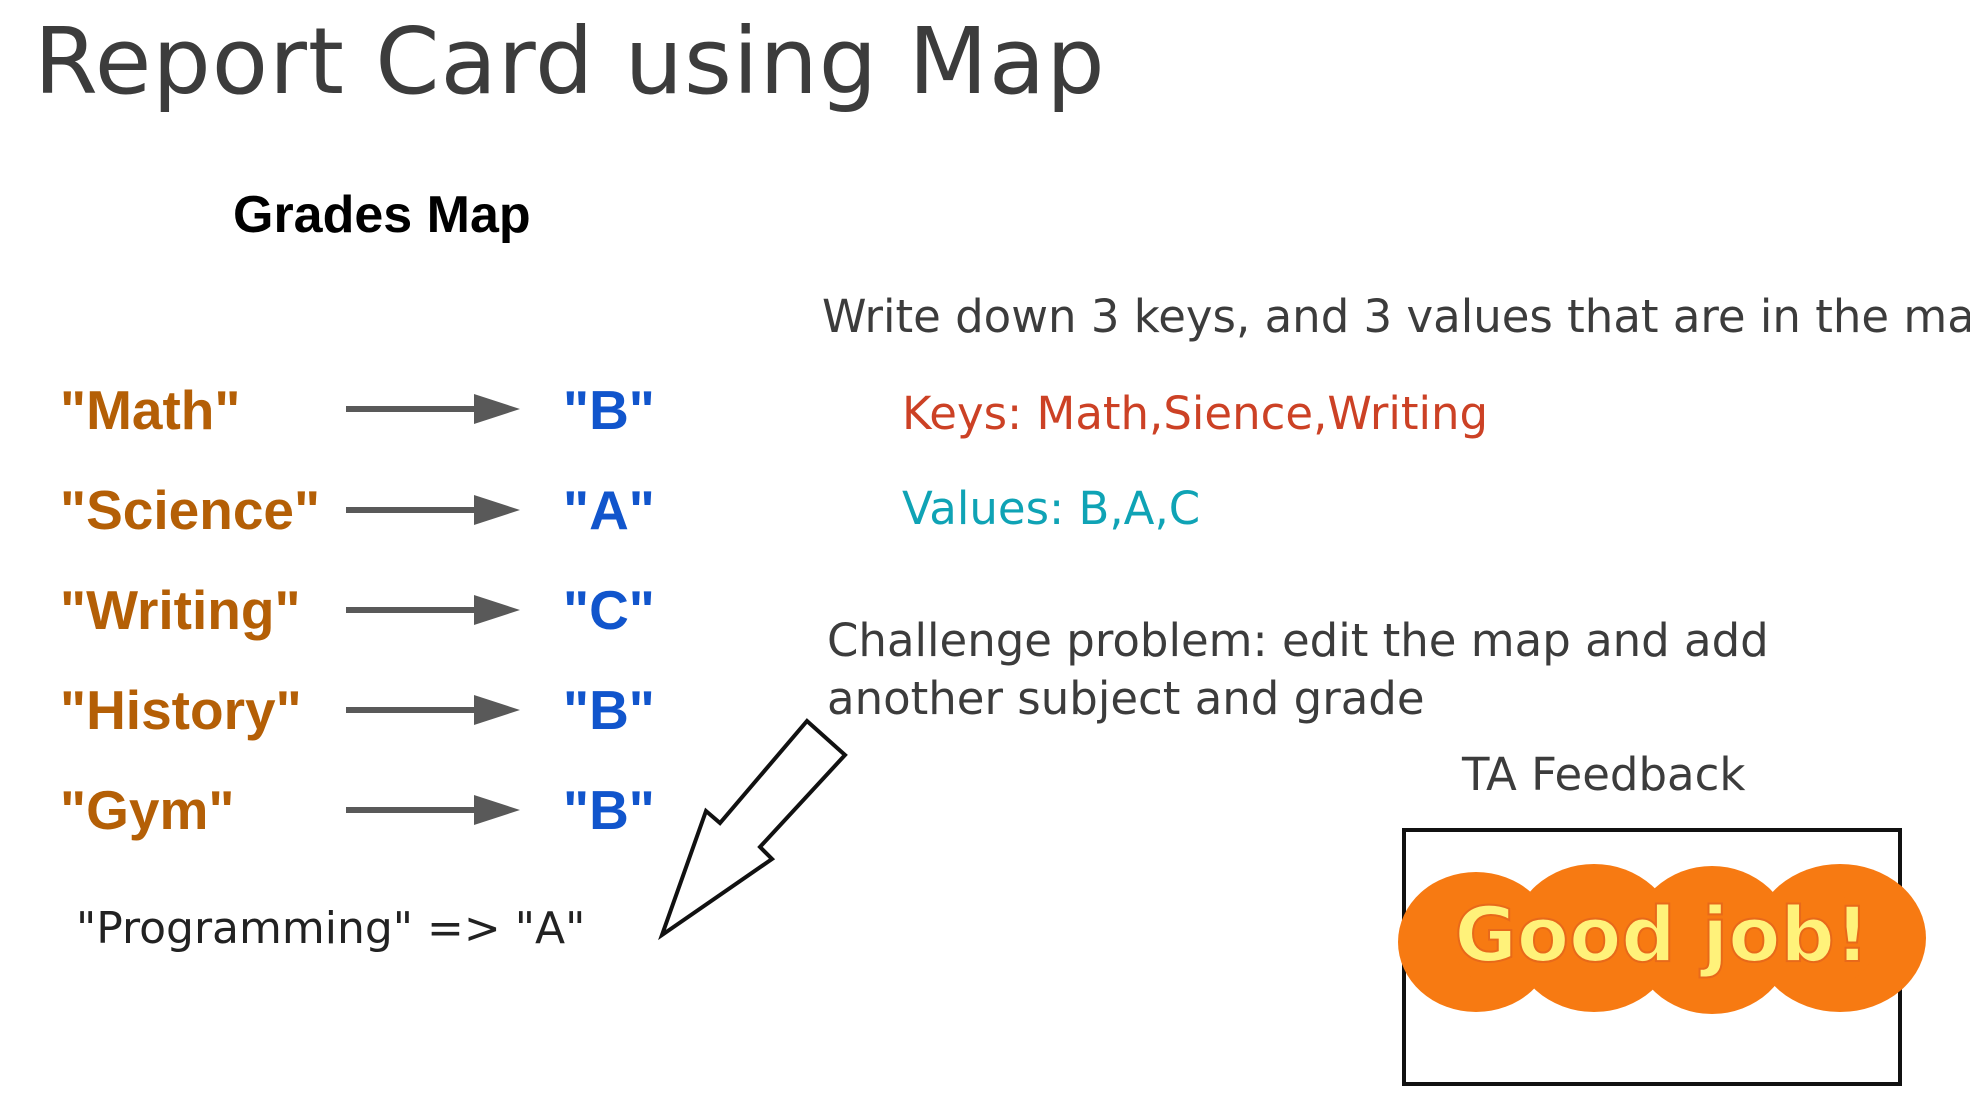 This screenshot has width=1970, height=1110. I want to click on map-key-gym: "Gym", so click(147, 810).